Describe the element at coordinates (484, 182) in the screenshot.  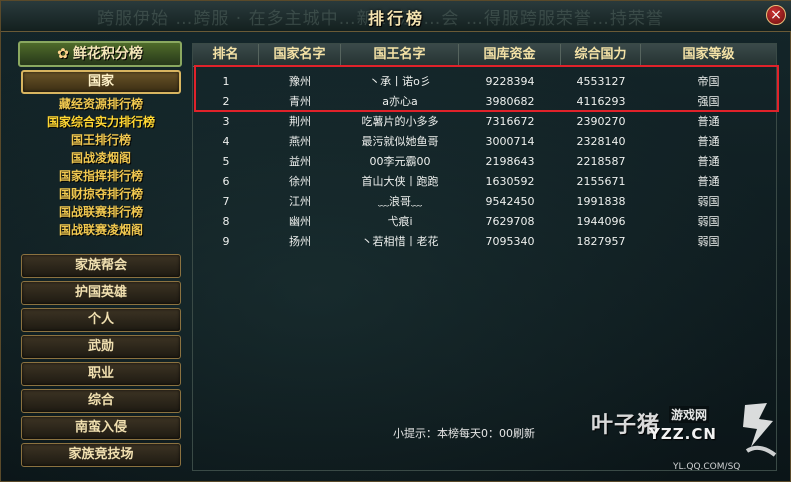
I see `table-row: 6 徐州 首山大侠丨跑跑 1630592 2155671 普通` at that location.